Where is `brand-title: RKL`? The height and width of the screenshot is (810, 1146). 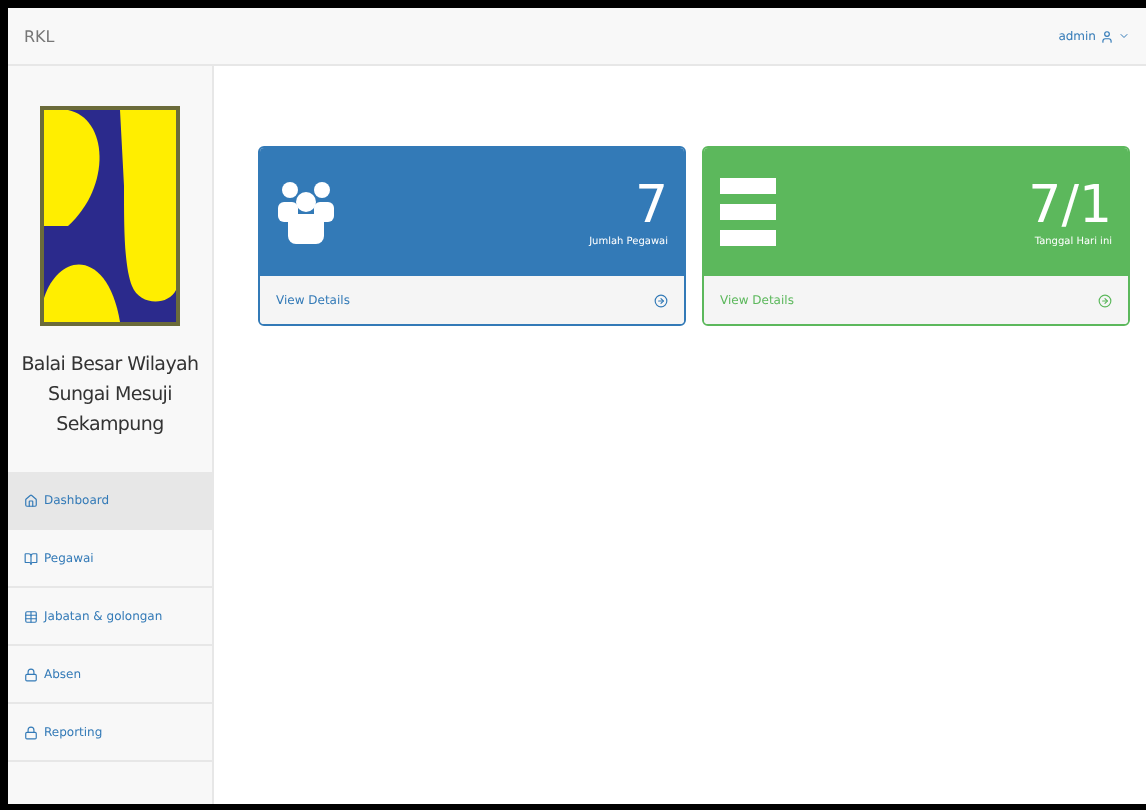 brand-title: RKL is located at coordinates (39, 36).